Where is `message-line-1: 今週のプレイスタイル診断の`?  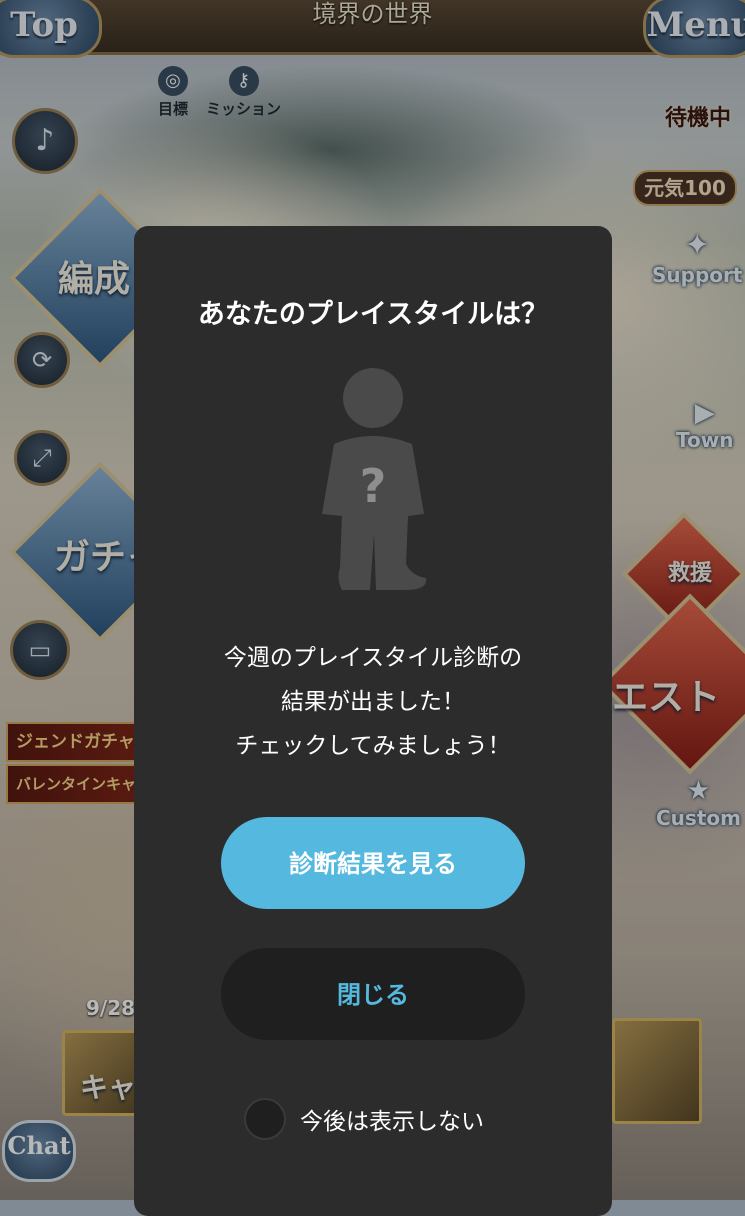
message-line-1: 今週のプレイスタイル診断の is located at coordinates (373, 658).